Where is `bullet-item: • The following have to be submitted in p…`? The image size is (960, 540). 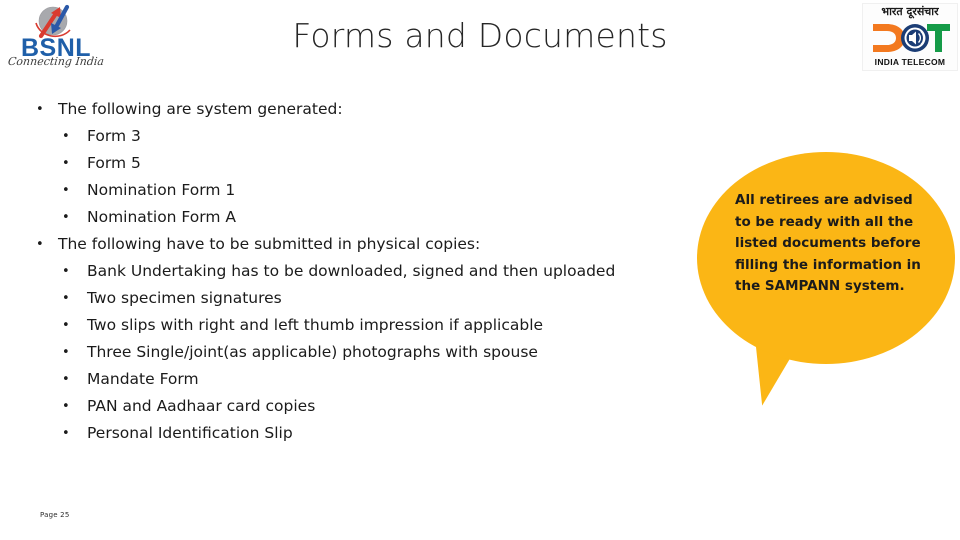
bullet-item: • The following have to be submitted in p… is located at coordinates (366, 244).